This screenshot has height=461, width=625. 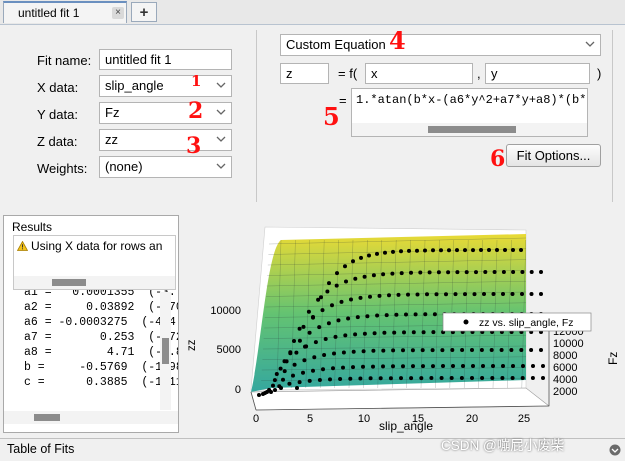 What do you see at coordinates (64, 60) in the screenshot?
I see `fit-name-label: Fit name:` at bounding box center [64, 60].